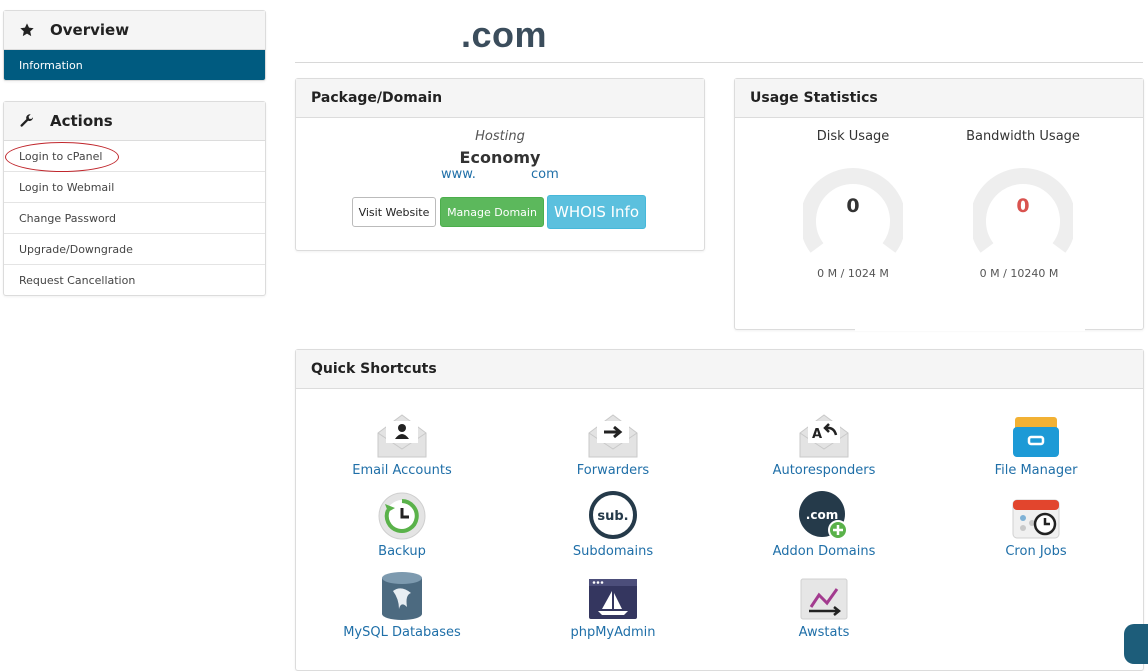  Describe the element at coordinates (824, 596) in the screenshot. I see `awstats-icon` at that location.